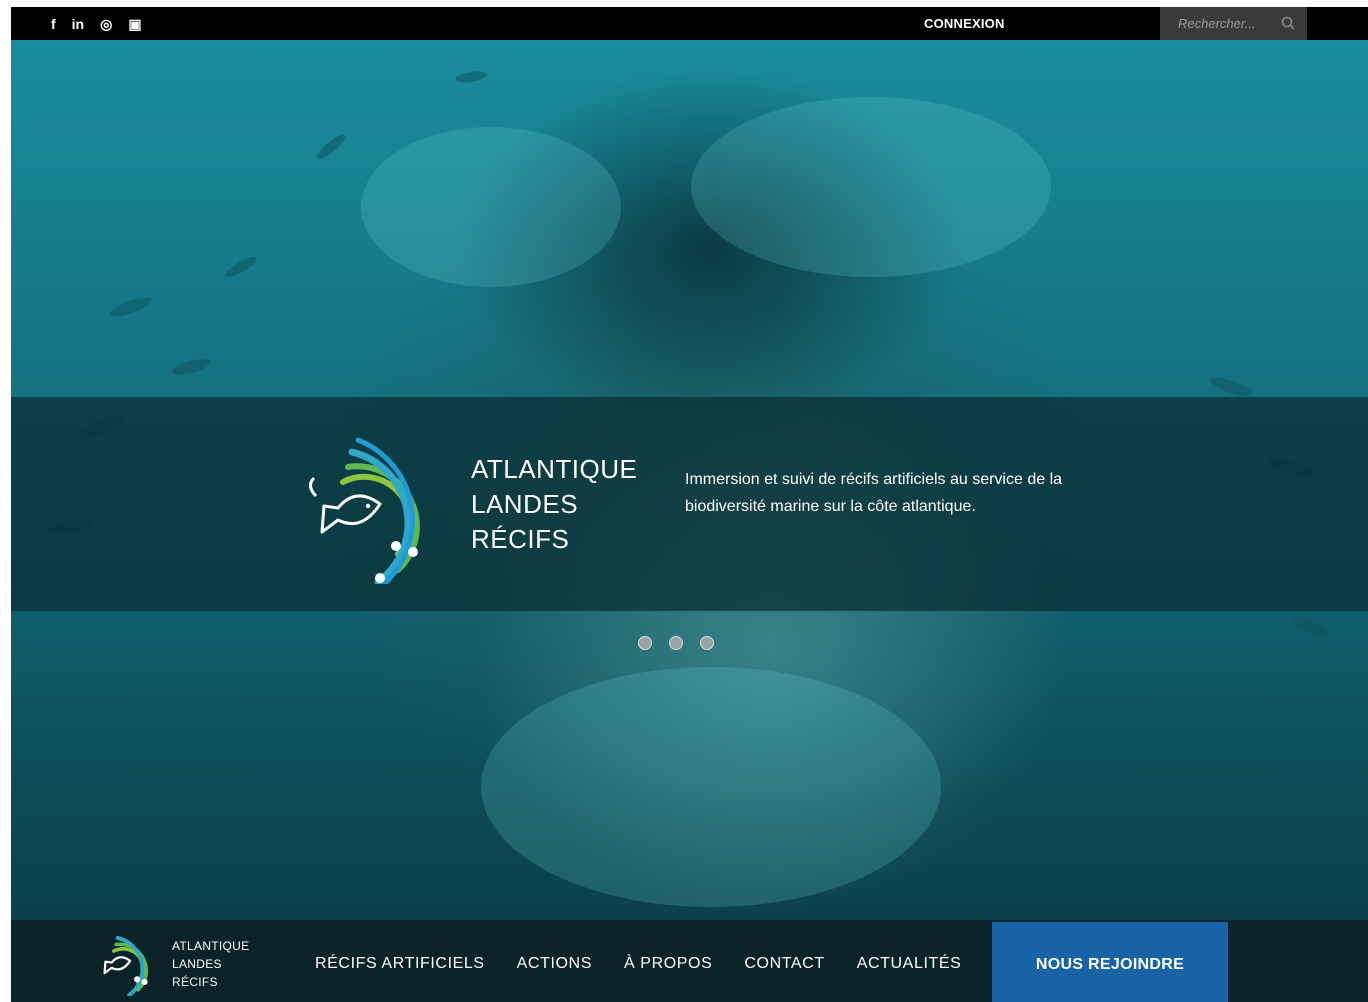  What do you see at coordinates (1110, 962) in the screenshot?
I see `join-button: NOUS REJOINDRE` at bounding box center [1110, 962].